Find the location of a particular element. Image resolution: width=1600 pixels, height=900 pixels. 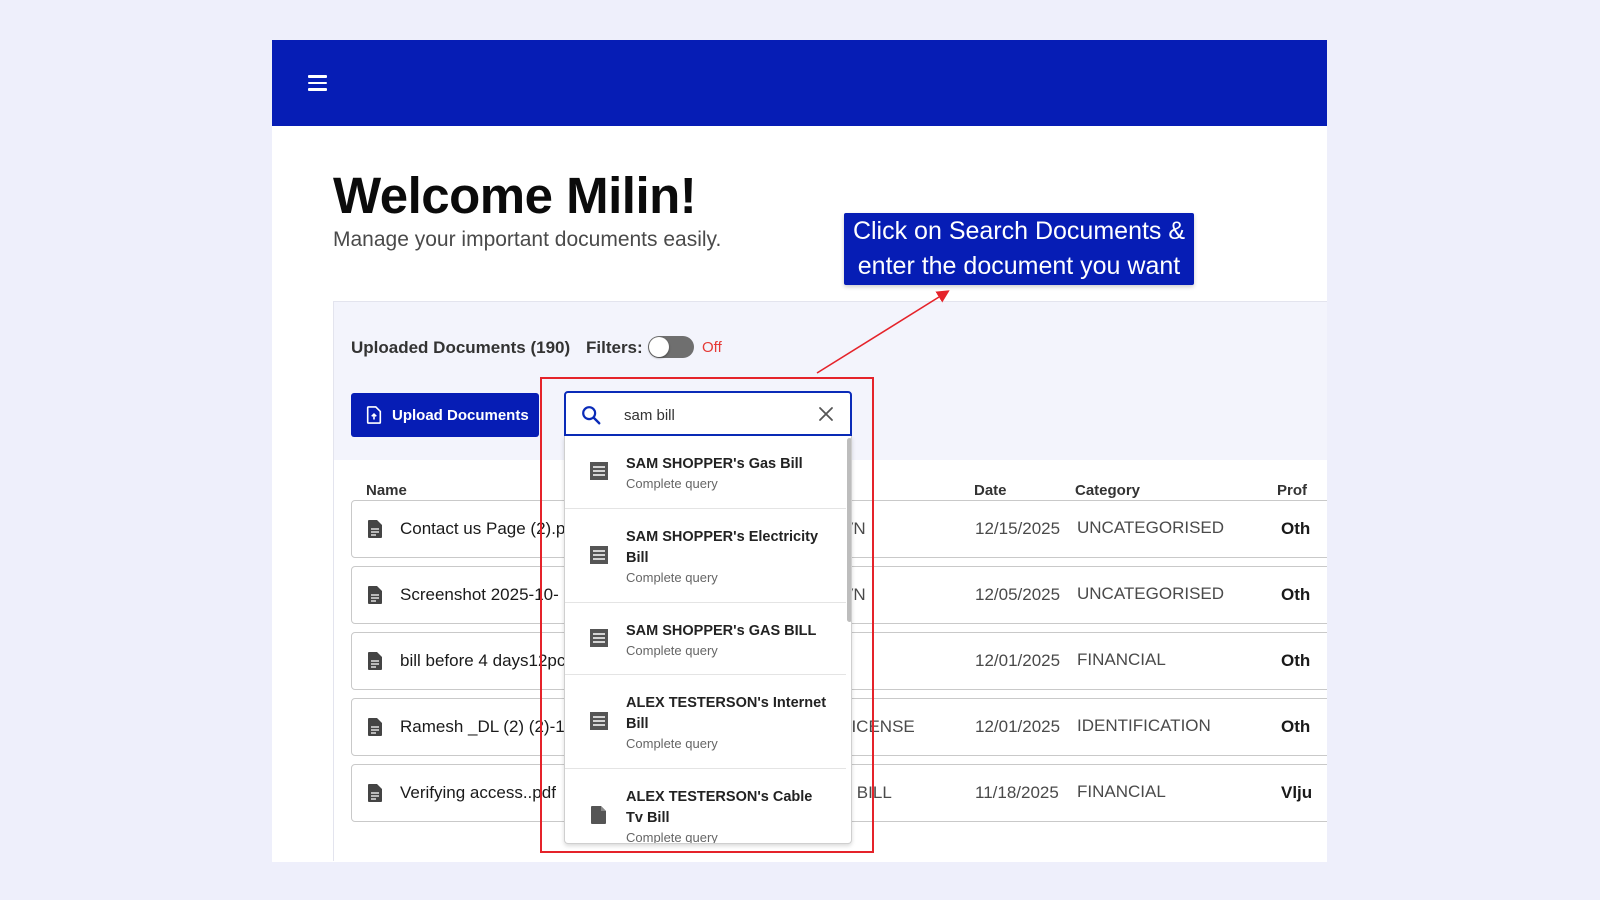

page-title: Welcome Milin! is located at coordinates (515, 195).